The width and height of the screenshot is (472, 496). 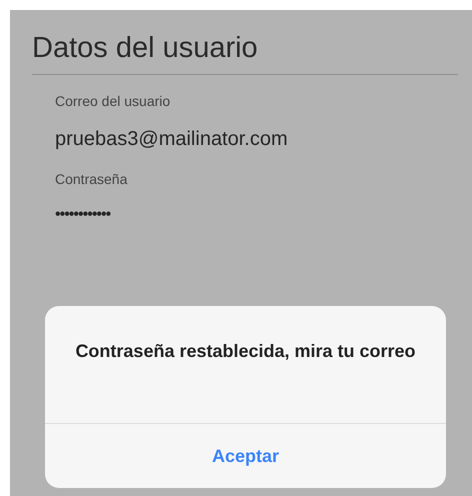 What do you see at coordinates (145, 48) in the screenshot?
I see `screen-title: Datos del usuario` at bounding box center [145, 48].